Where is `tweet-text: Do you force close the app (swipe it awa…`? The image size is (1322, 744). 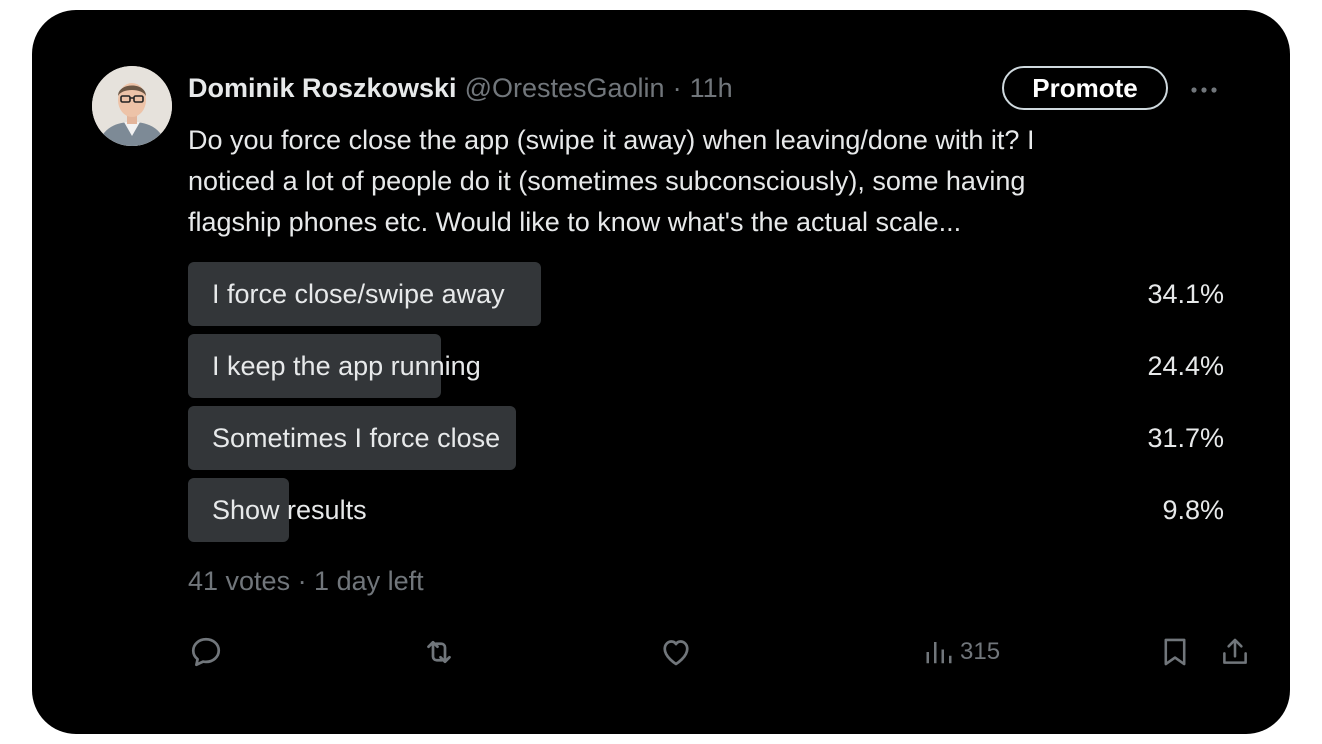 tweet-text: Do you force close the app (swipe it awa… is located at coordinates (688, 181).